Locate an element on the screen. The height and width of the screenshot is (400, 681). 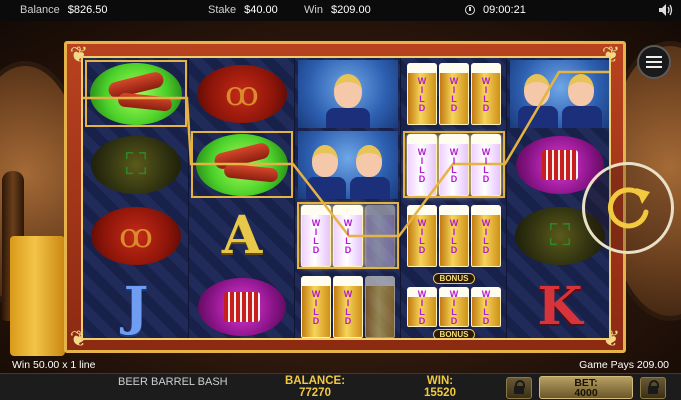
win-value: $209.00 is located at coordinates (350, 10).